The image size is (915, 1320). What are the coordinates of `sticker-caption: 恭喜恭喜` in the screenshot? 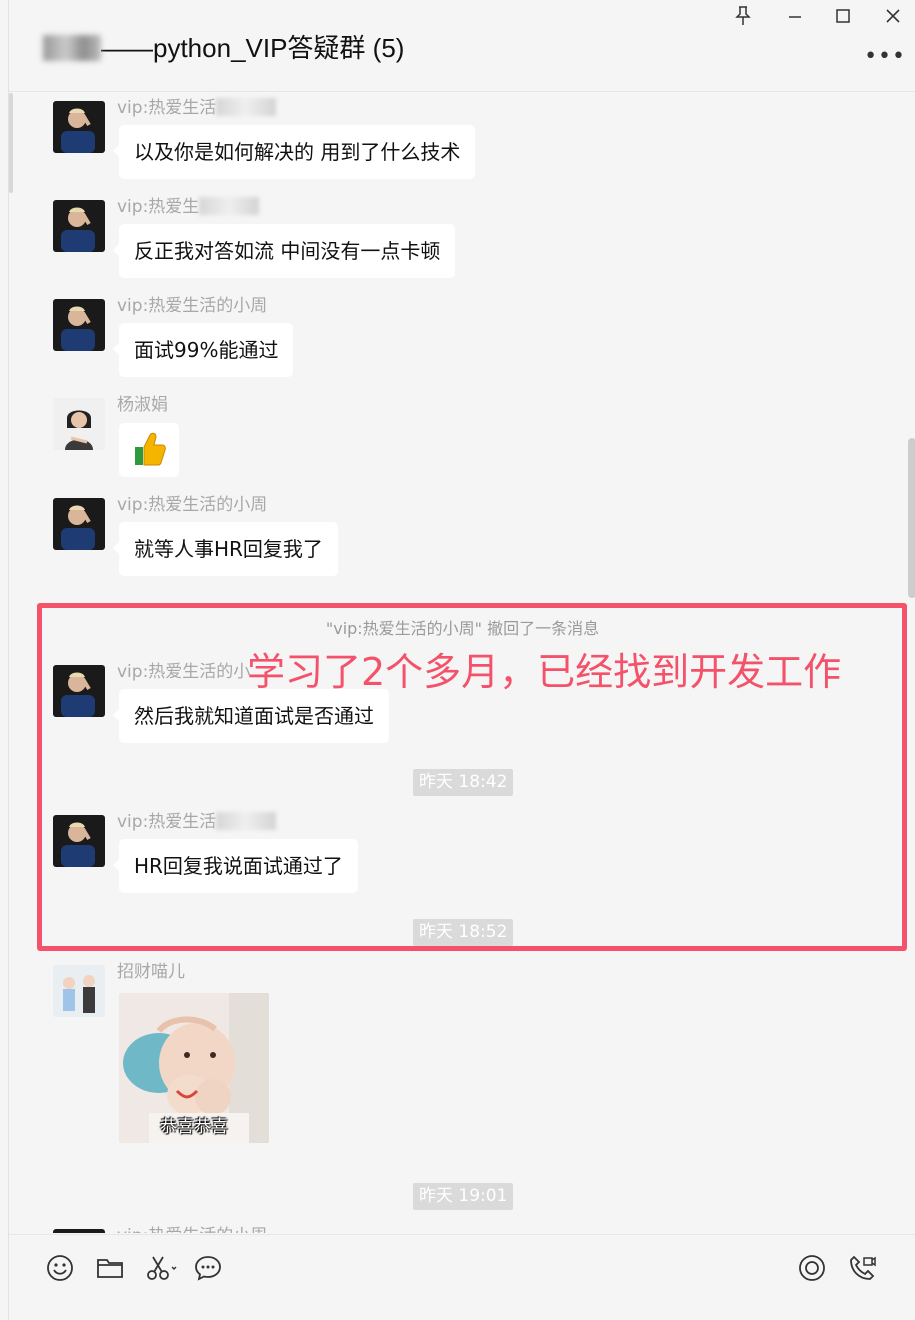 It's located at (194, 1127).